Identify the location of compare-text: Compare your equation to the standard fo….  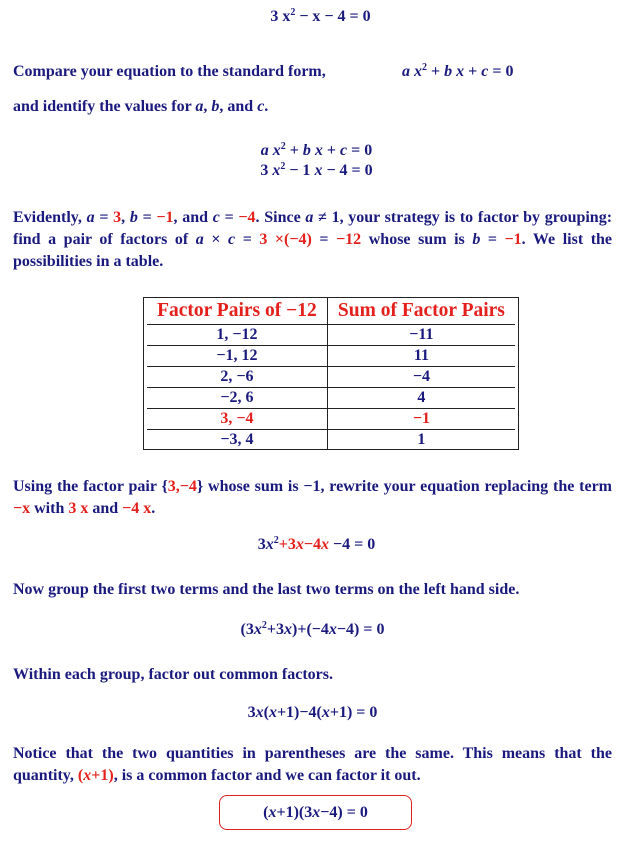
(169, 72).